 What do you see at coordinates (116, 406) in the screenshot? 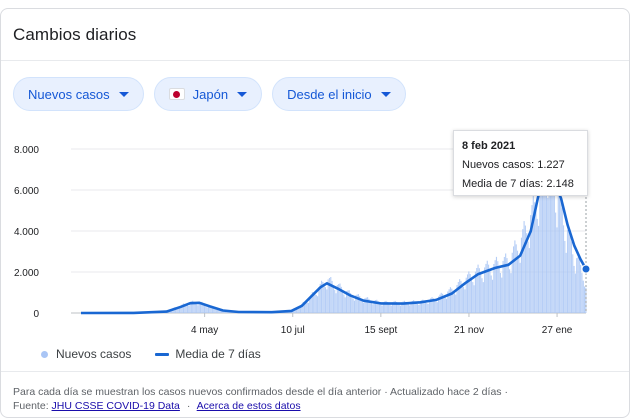
I see `source-link: JHU CSSE COVID-19 Data` at bounding box center [116, 406].